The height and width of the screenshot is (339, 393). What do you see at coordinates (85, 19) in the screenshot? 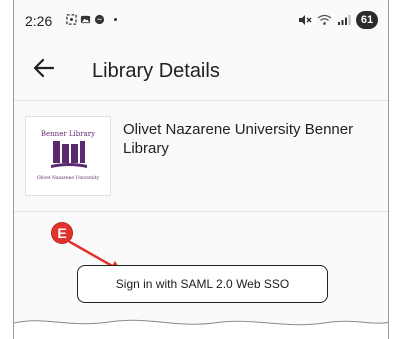
I see `gallery-icon` at bounding box center [85, 19].